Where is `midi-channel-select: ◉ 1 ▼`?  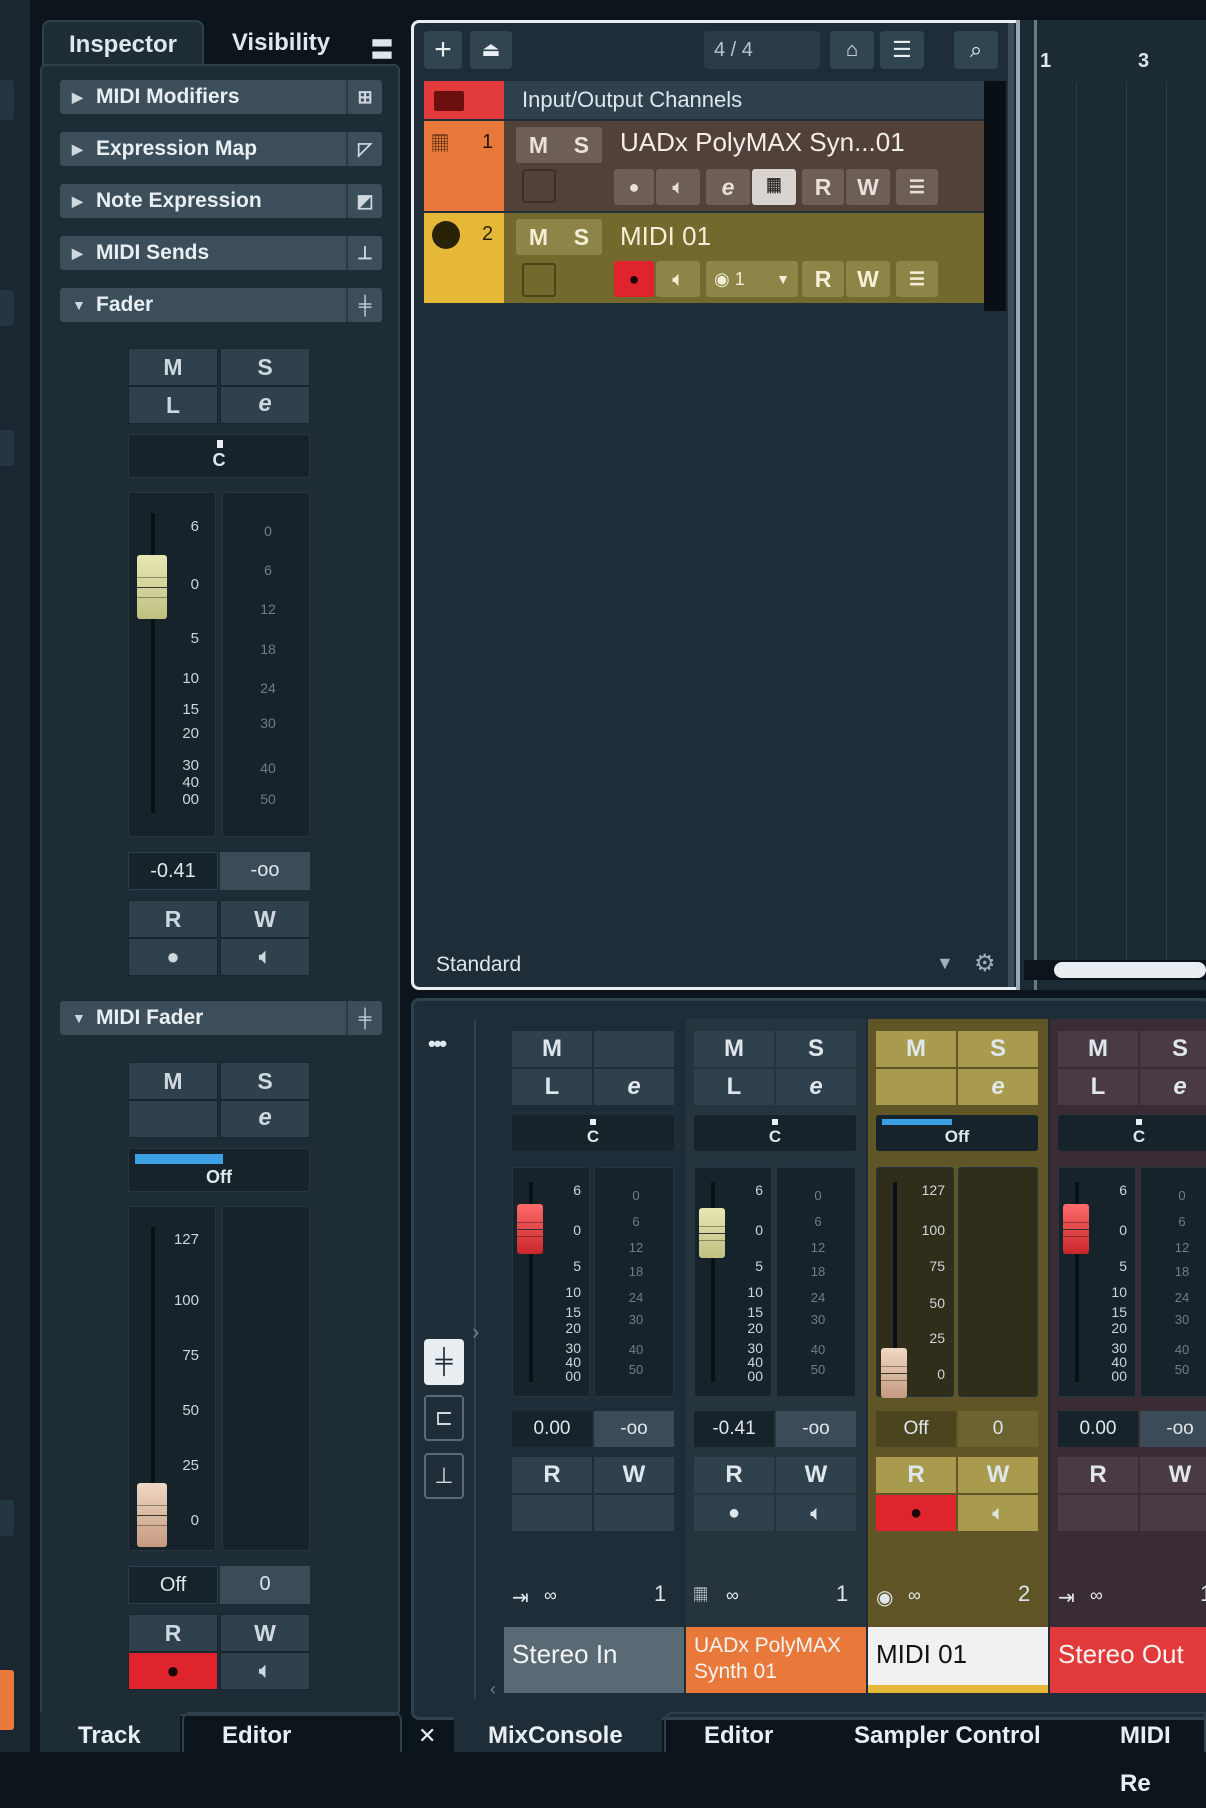 midi-channel-select: ◉ 1 ▼ is located at coordinates (752, 279).